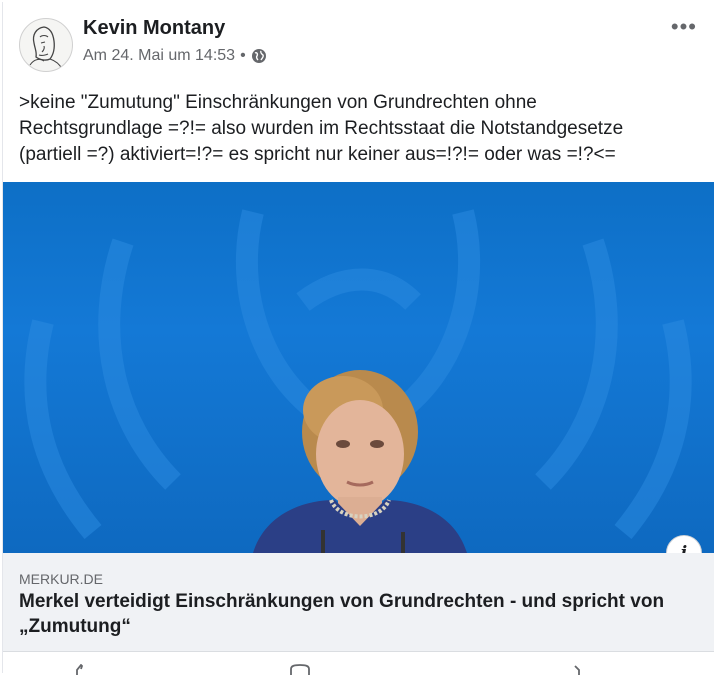  I want to click on share-icon, so click(580, 669).